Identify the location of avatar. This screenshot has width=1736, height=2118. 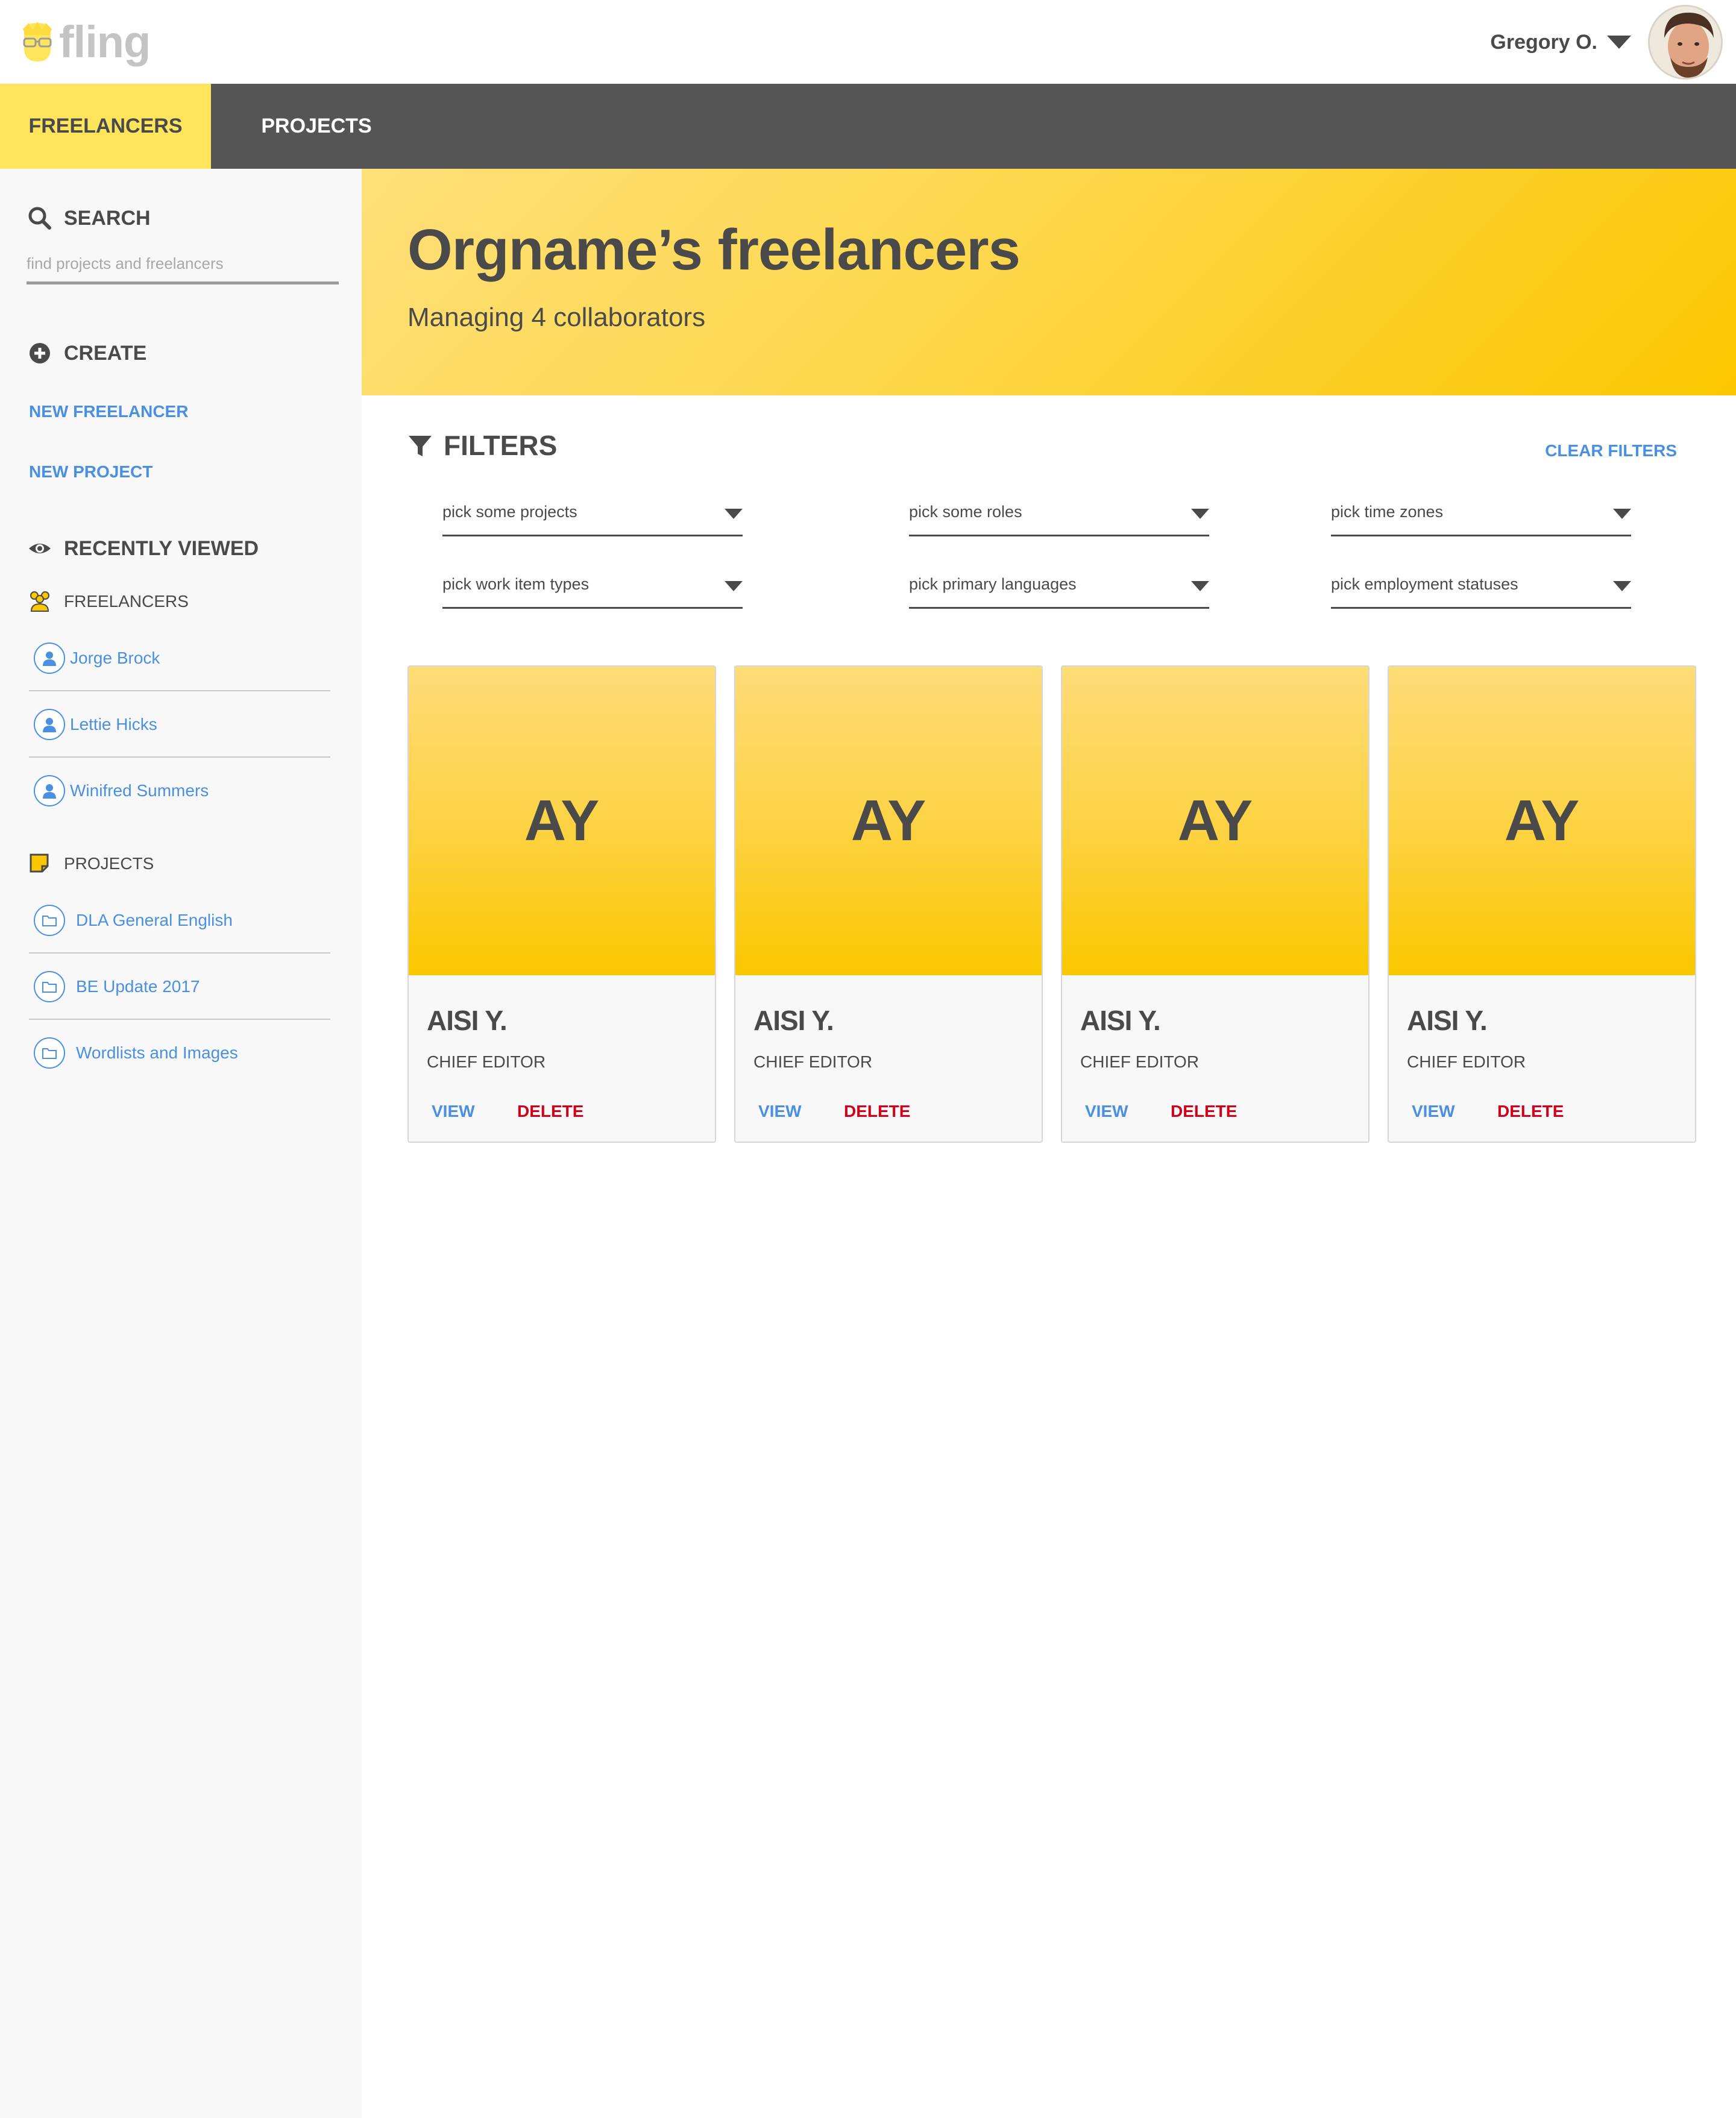
(1685, 42).